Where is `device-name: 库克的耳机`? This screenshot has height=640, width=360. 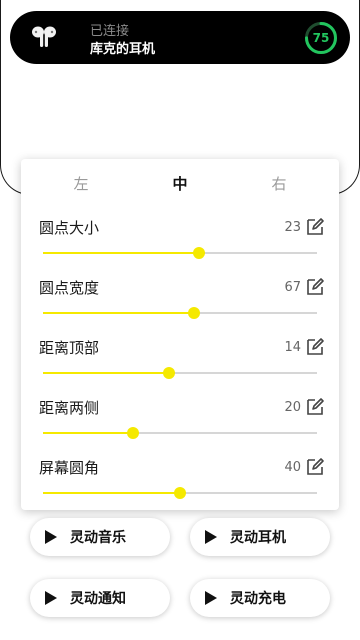
device-name: 库克的耳机 is located at coordinates (123, 49).